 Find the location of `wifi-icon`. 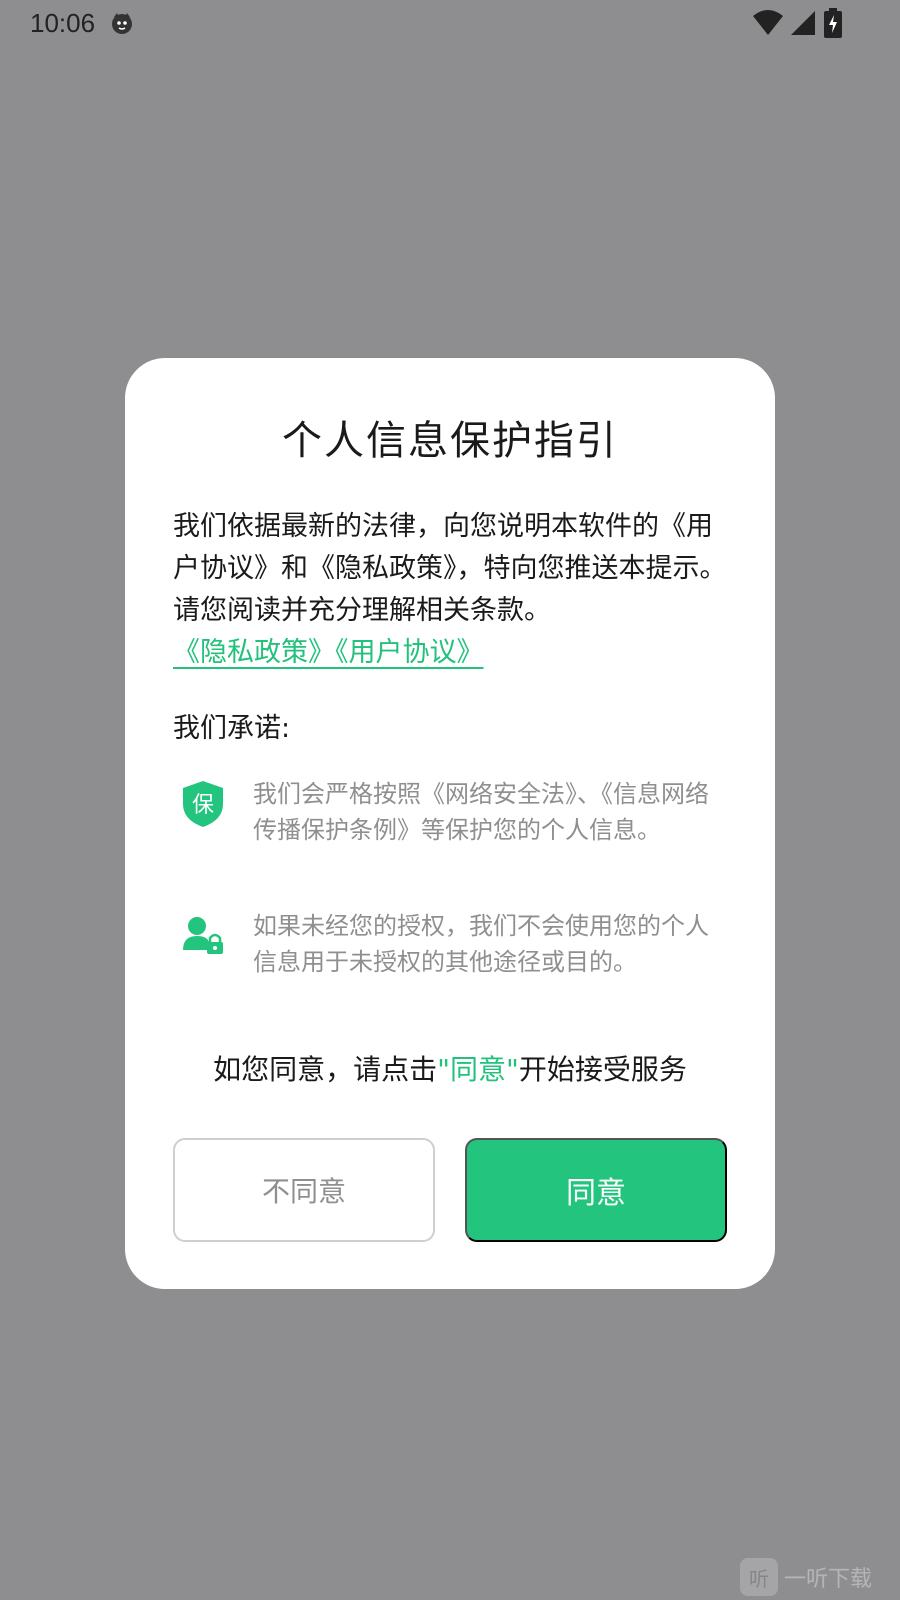

wifi-icon is located at coordinates (768, 22).